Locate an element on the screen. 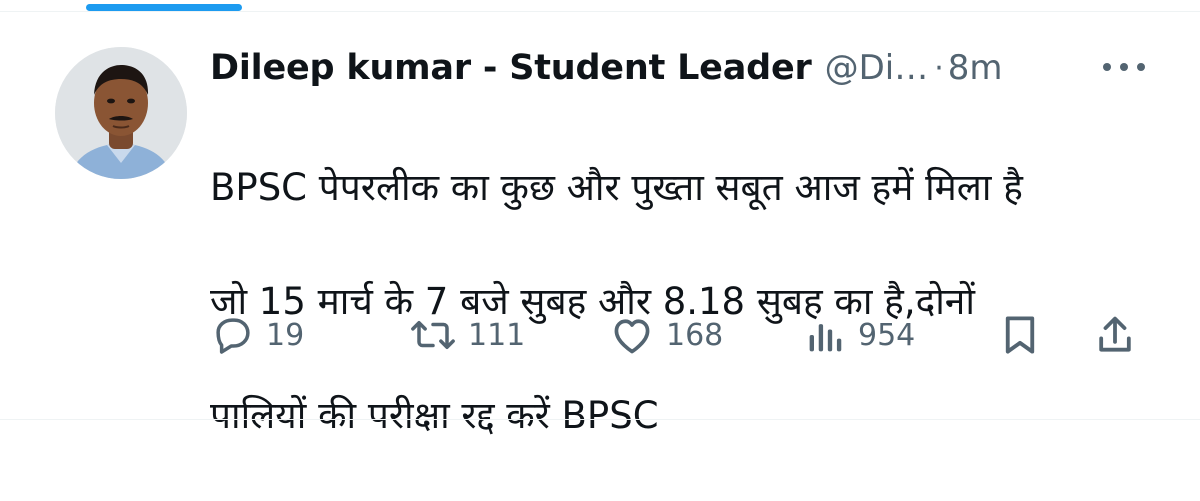  repost-button: 111 is located at coordinates (467, 335).